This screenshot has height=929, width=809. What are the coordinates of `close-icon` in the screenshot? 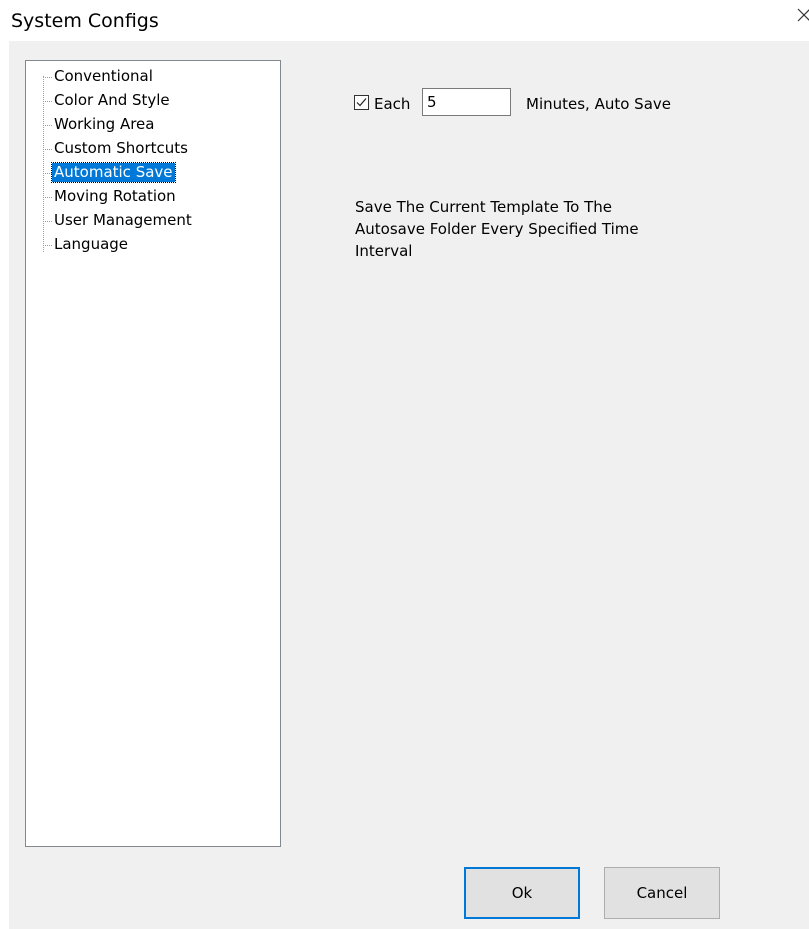 It's located at (803, 15).